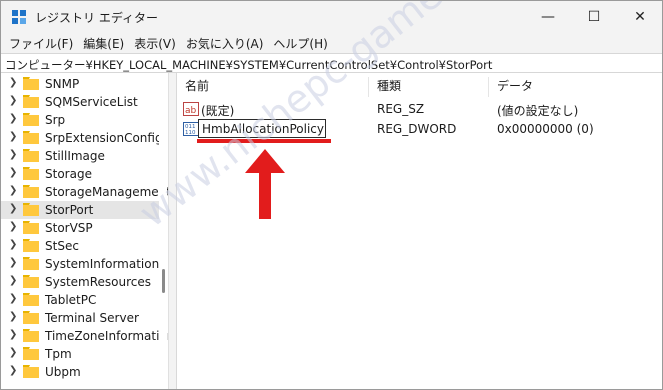  Describe the element at coordinates (92, 318) in the screenshot. I see `tree-item-label: Terminal Server` at that location.